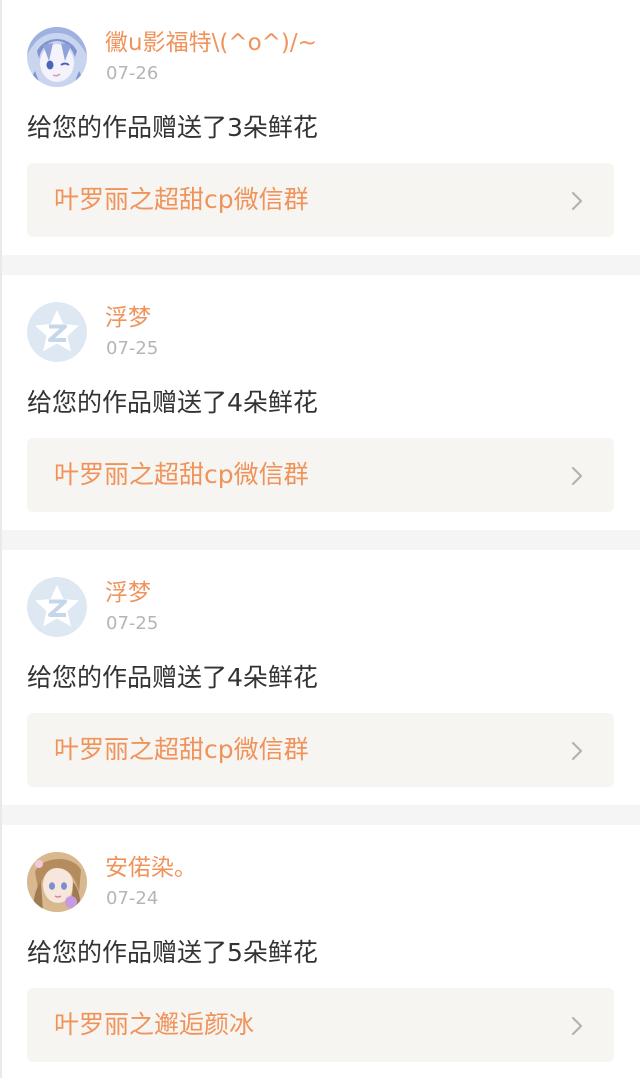  Describe the element at coordinates (320, 1025) in the screenshot. I see `work-link-card: 叶罗丽之邂逅颜冰` at that location.